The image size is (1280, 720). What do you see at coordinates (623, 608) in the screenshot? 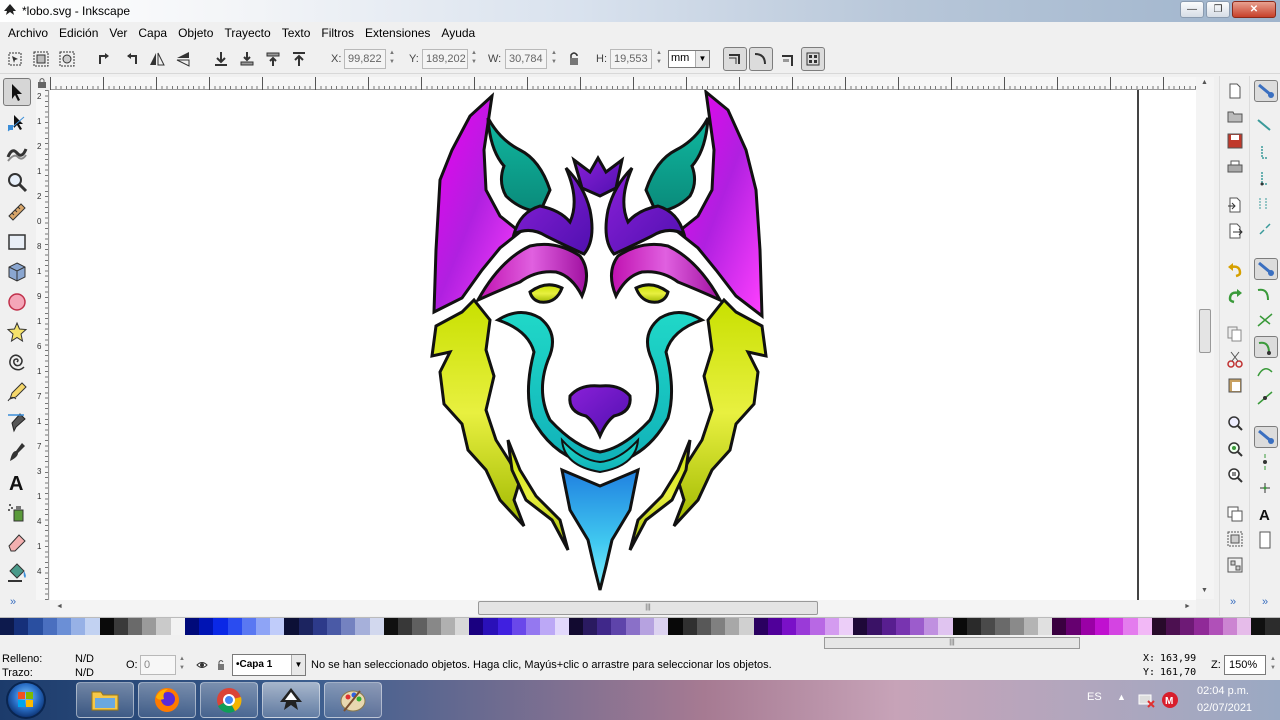
I see `horizontal-scrollbar: ◄ ||| ►` at bounding box center [623, 608].